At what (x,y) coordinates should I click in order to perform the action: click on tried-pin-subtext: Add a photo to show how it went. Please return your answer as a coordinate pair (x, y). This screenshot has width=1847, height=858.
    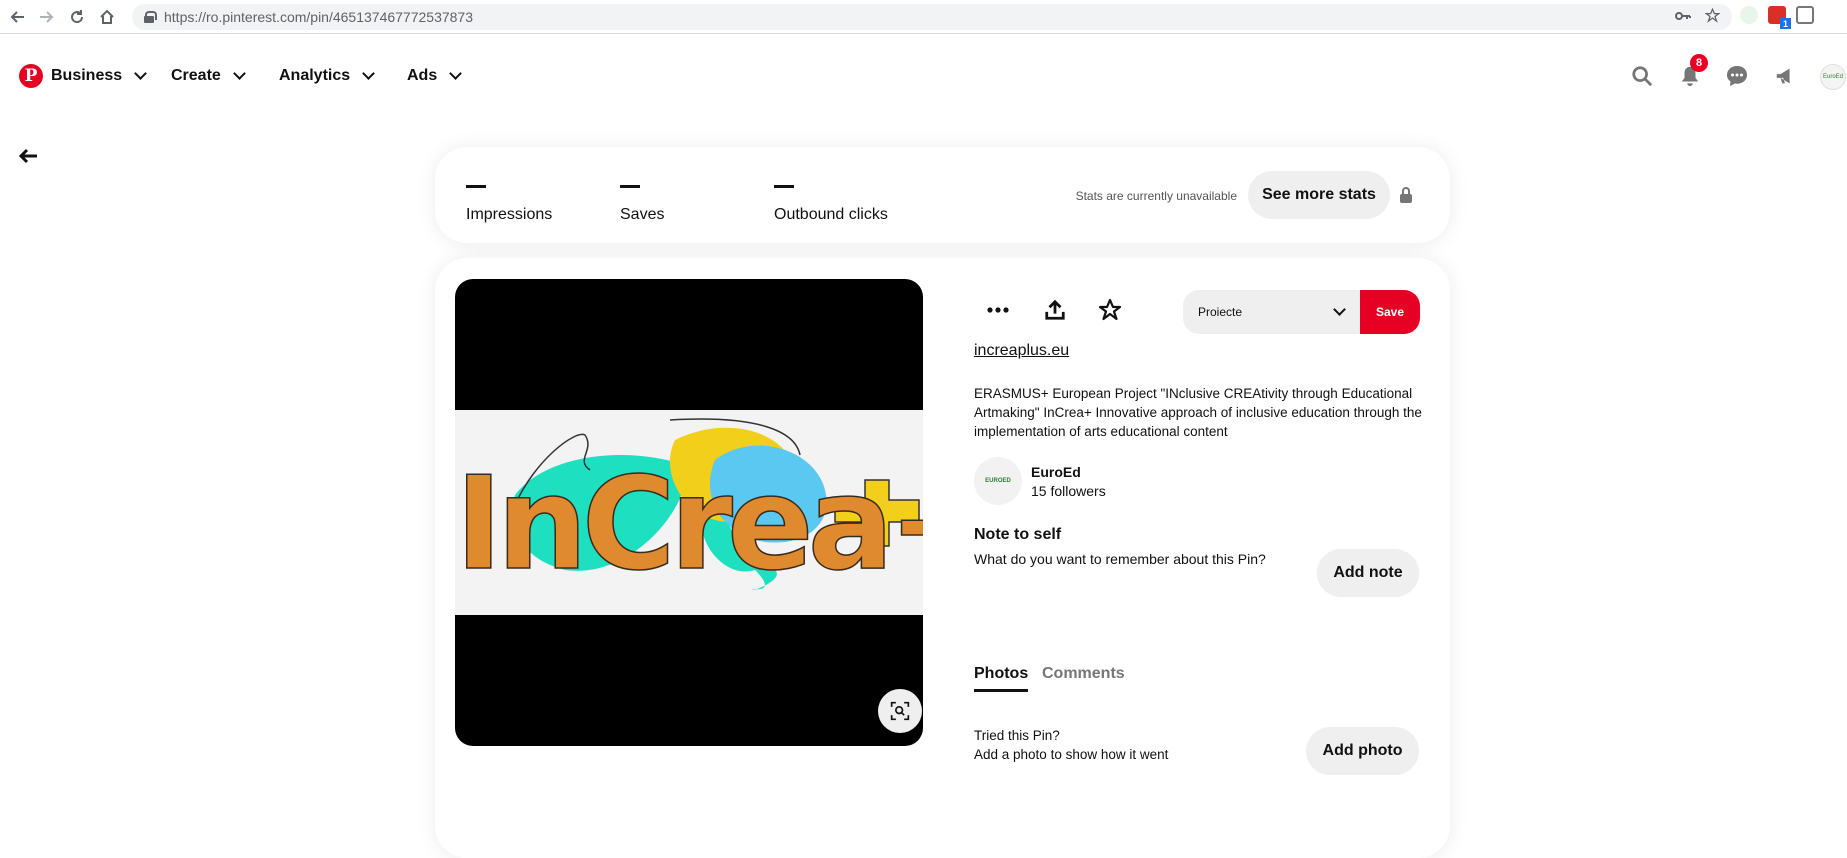
    Looking at the image, I should click on (1071, 754).